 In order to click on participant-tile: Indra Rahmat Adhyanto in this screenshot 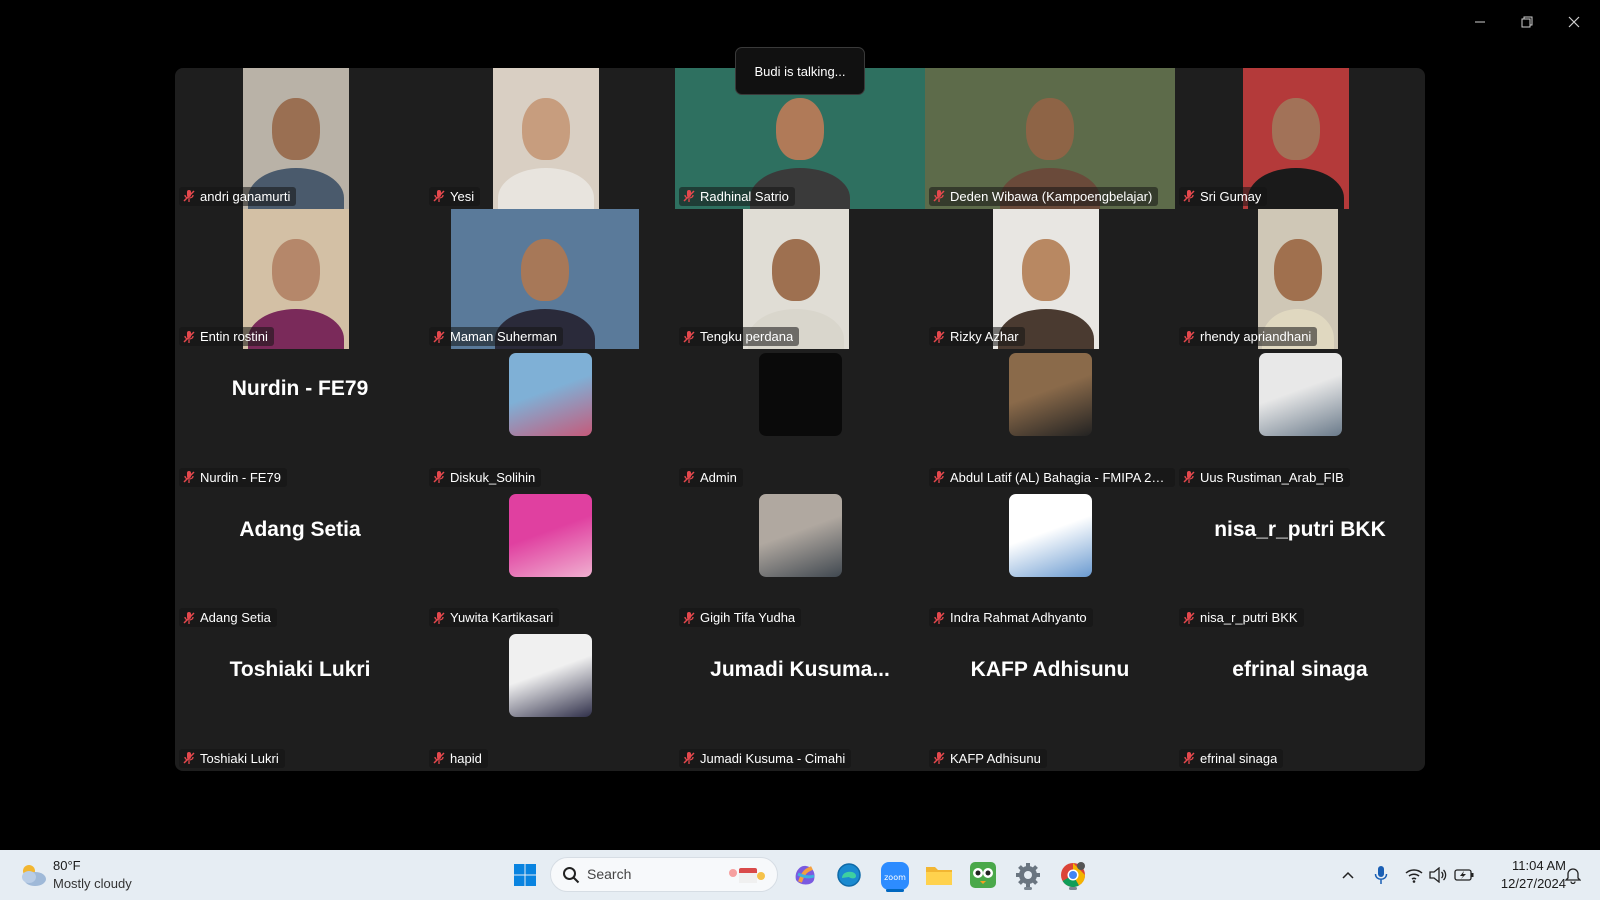, I will do `click(1050, 560)`.